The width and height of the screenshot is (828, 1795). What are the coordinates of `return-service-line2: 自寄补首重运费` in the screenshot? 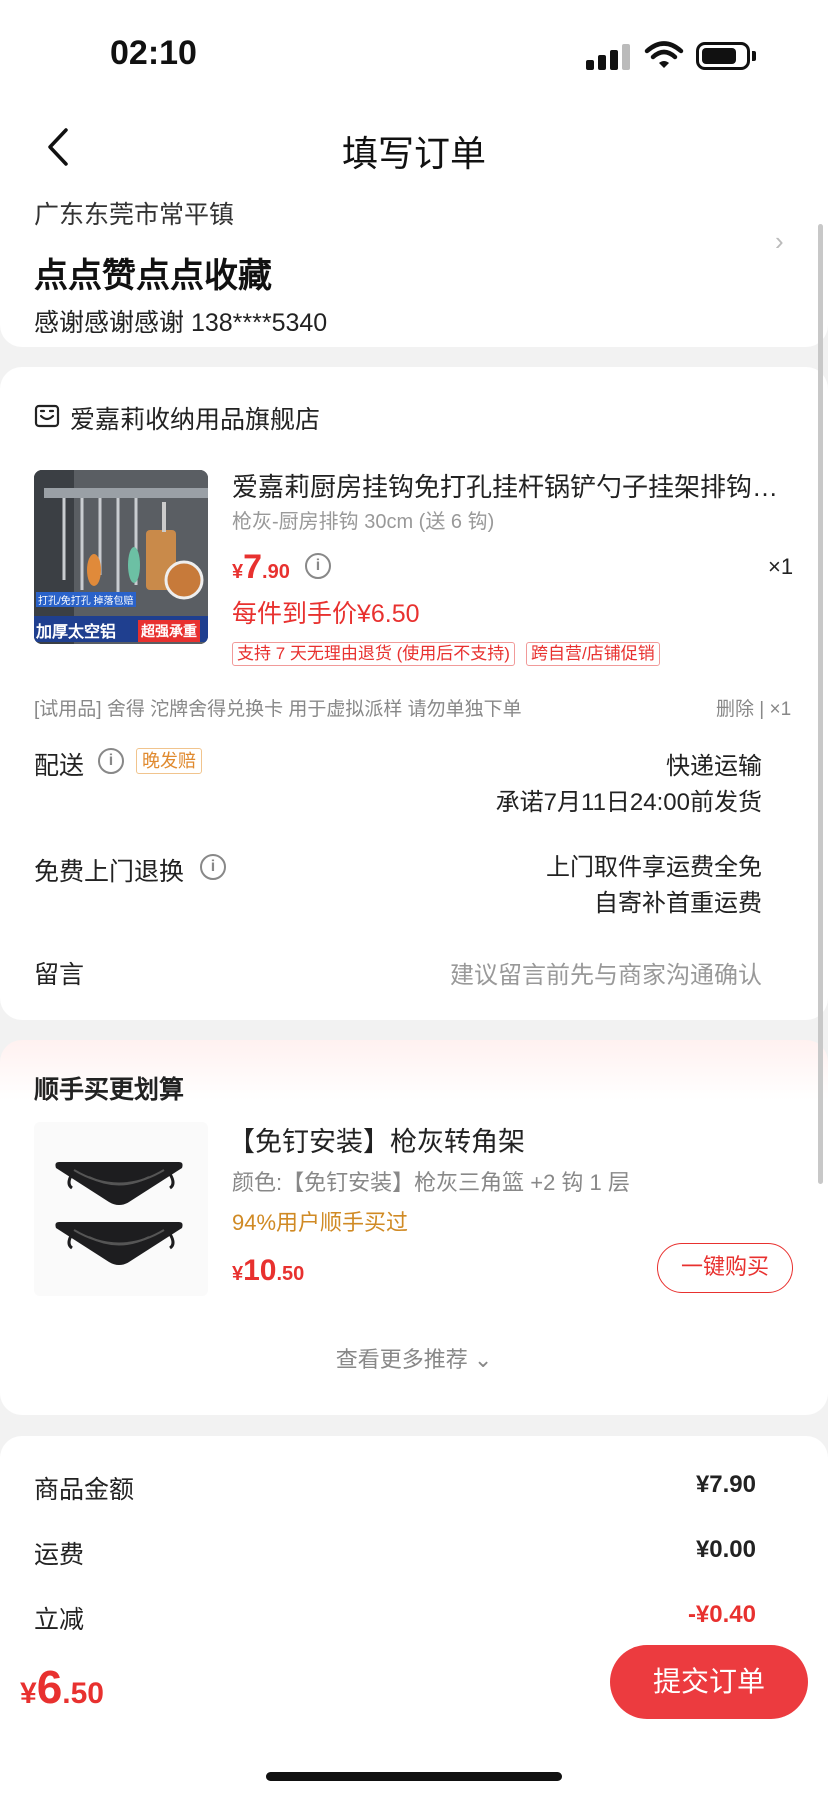 It's located at (678, 903).